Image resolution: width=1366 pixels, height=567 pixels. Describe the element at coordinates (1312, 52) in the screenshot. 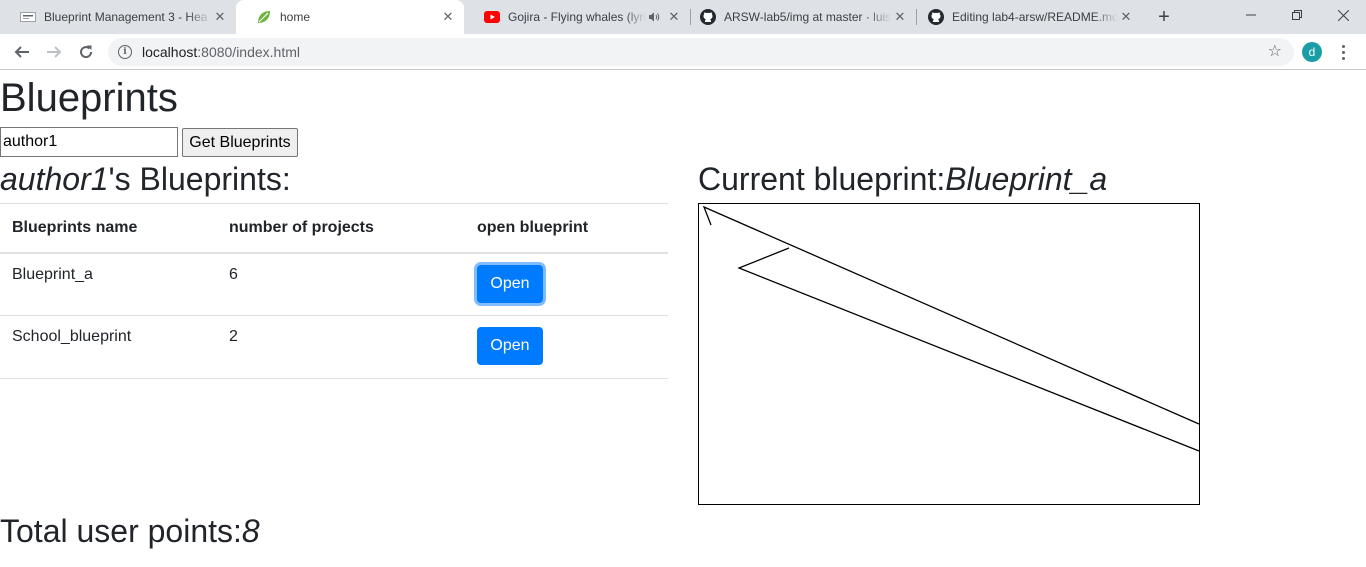

I see `profile-avatar: d` at that location.